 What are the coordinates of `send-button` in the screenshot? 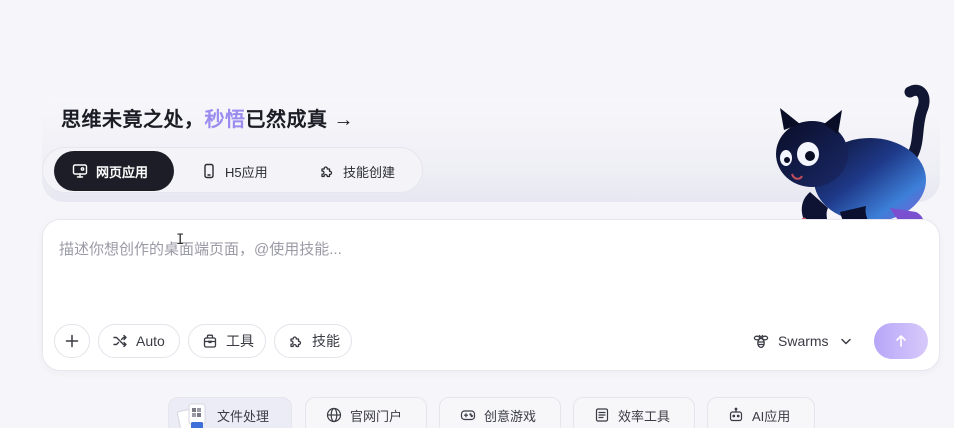 It's located at (901, 341).